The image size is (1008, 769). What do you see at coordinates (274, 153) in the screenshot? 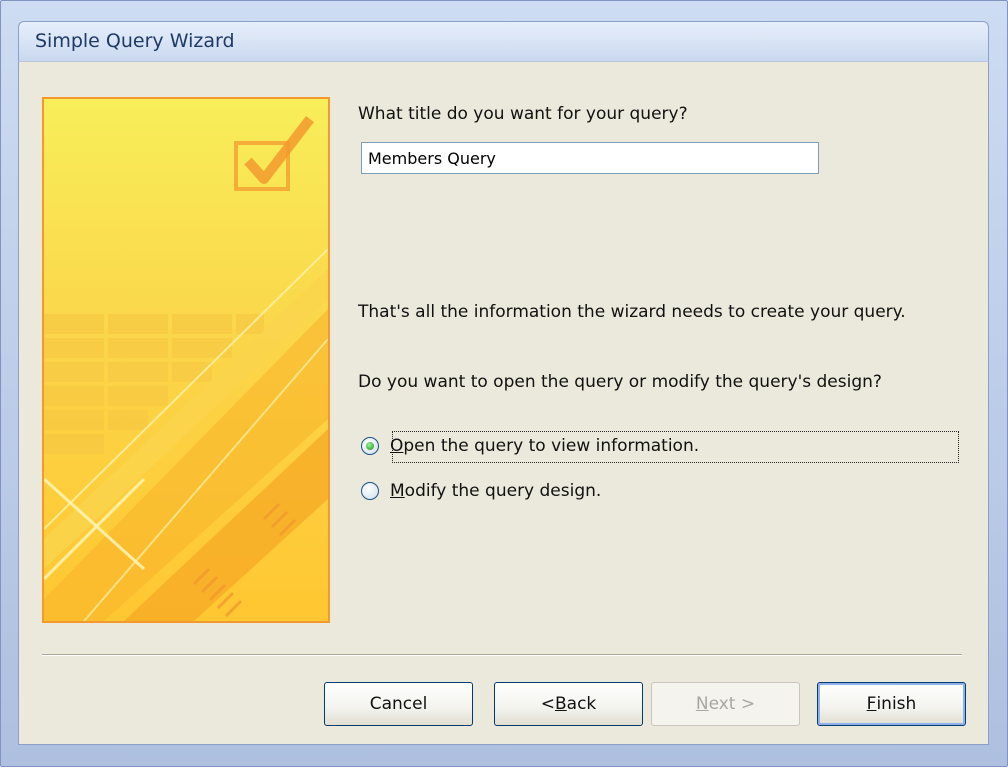
I see `checkbox-check-icon` at bounding box center [274, 153].